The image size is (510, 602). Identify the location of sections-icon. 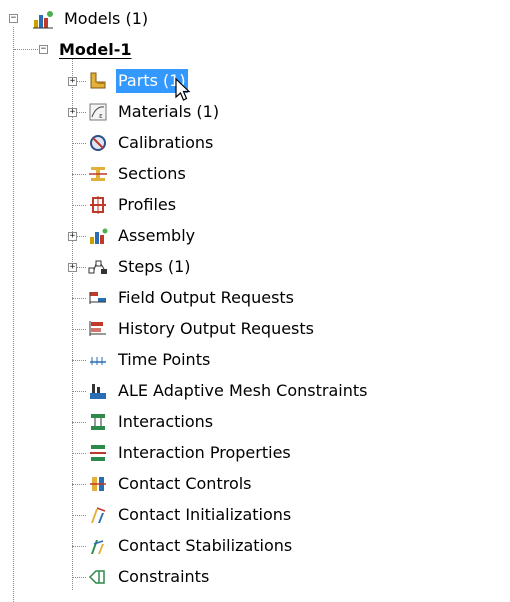
(98, 174).